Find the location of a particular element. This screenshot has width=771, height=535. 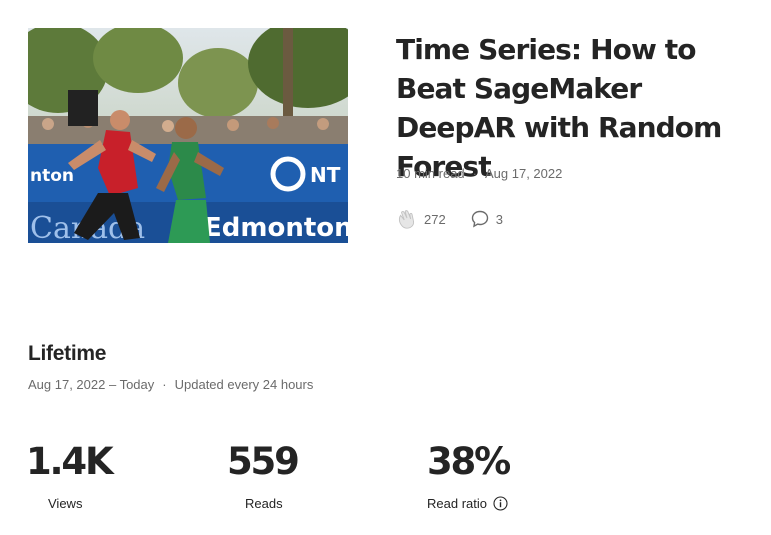

board-text-right: Edmonton is located at coordinates (276, 228).